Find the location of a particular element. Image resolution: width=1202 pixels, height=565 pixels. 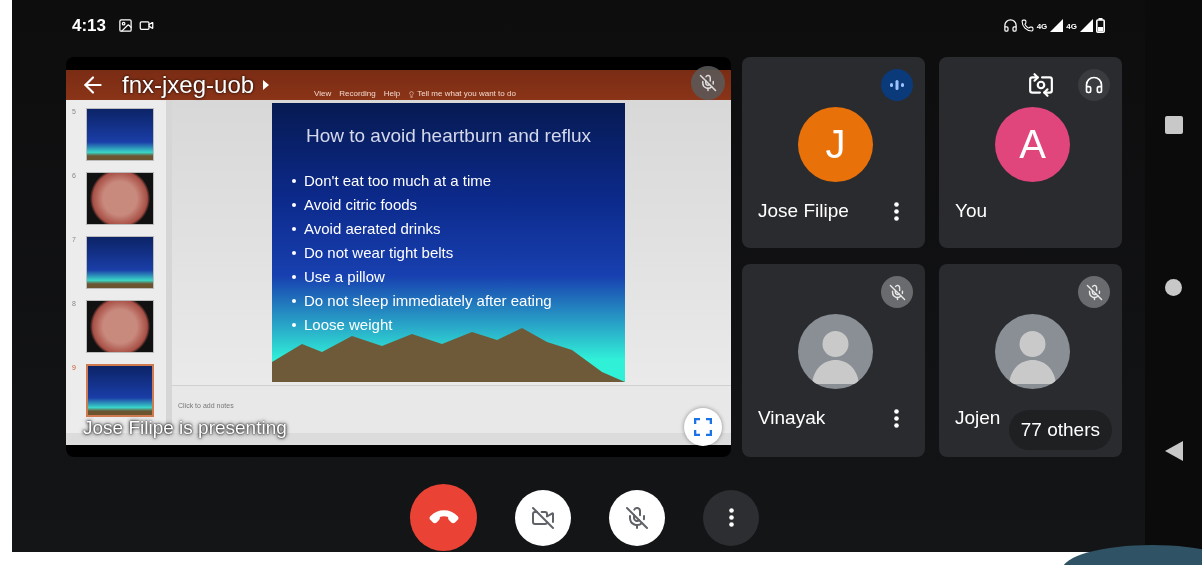

bullet-text: Use a pillow is located at coordinates (344, 277).